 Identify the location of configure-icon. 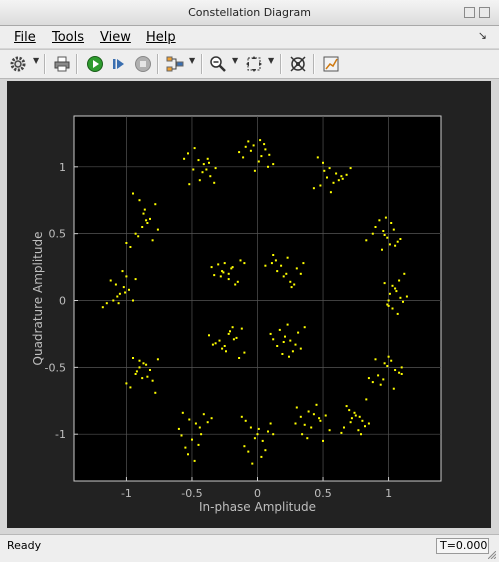
(298, 64).